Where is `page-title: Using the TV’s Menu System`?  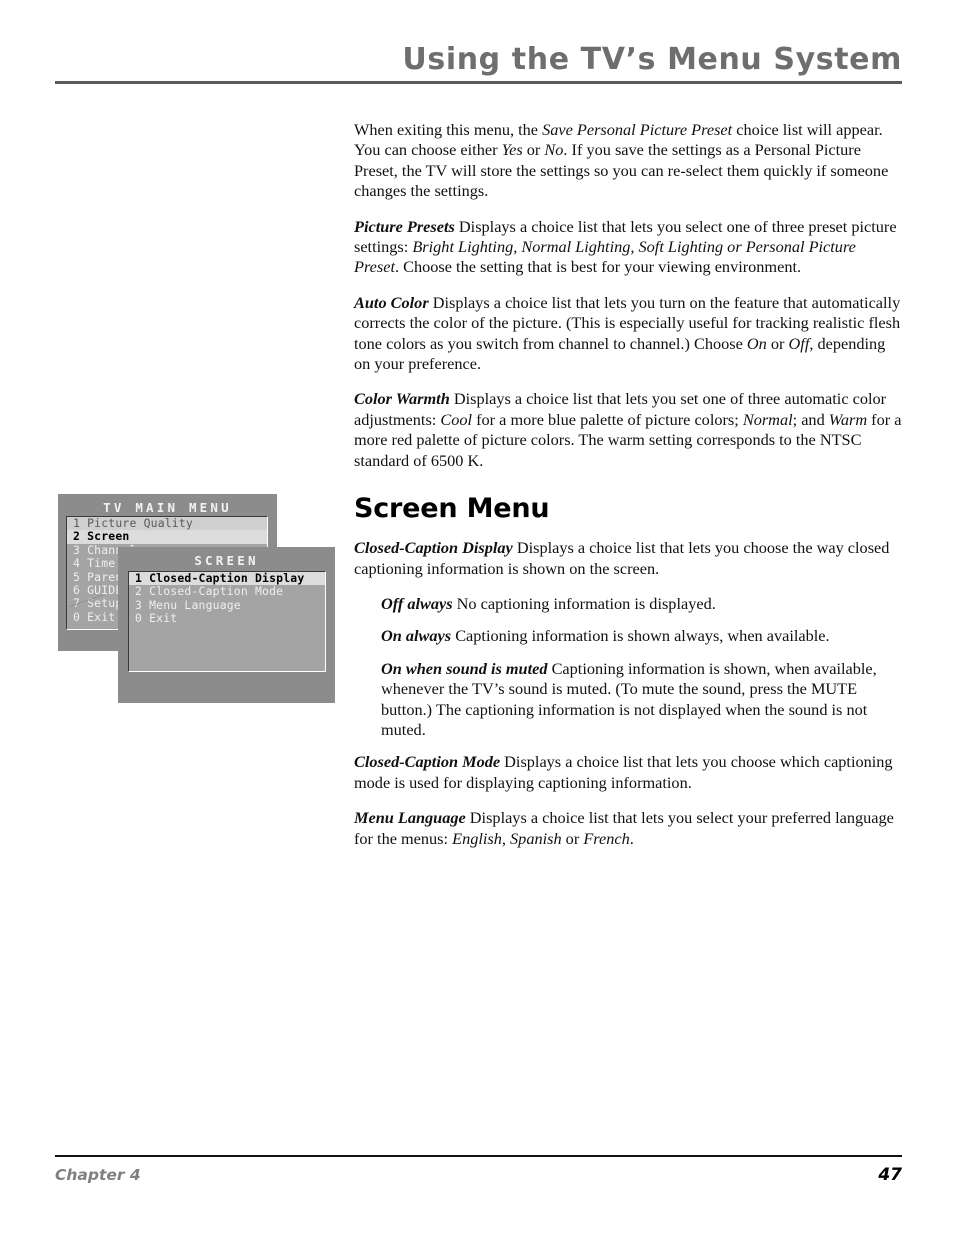 page-title: Using the TV’s Menu System is located at coordinates (652, 59).